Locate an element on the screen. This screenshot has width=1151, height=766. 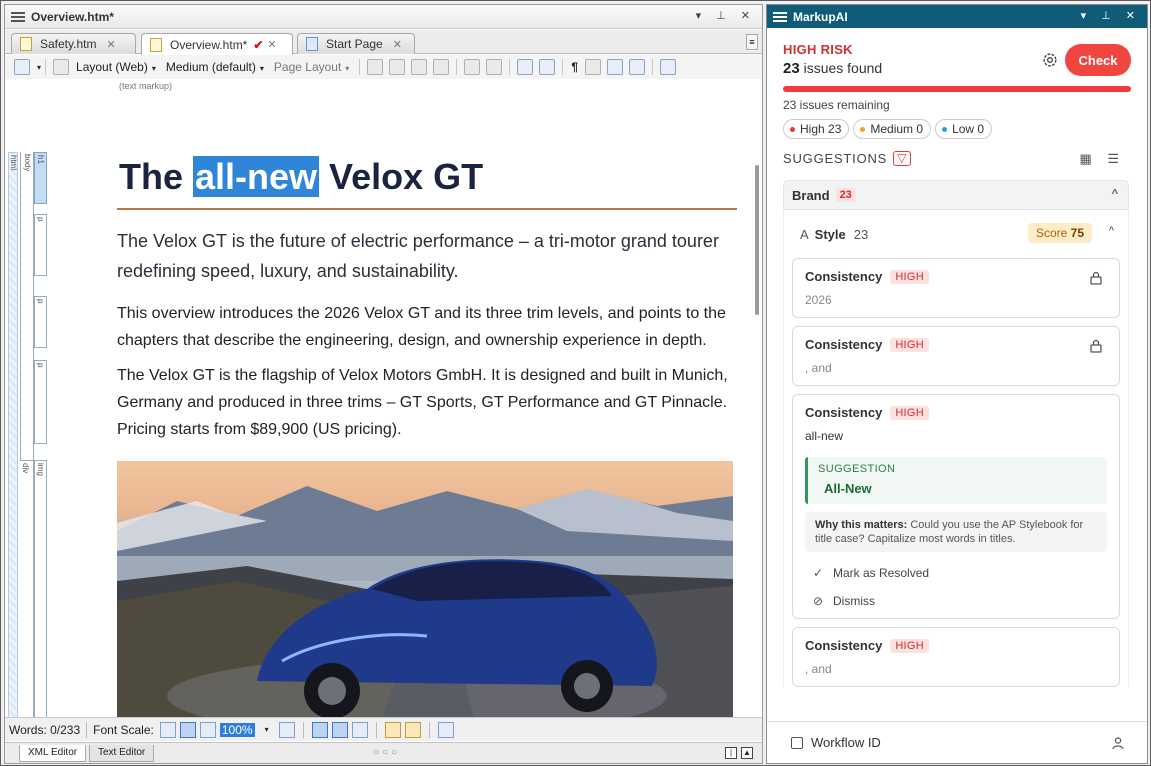
issue-title: Consistency is located at coordinates (844, 645).